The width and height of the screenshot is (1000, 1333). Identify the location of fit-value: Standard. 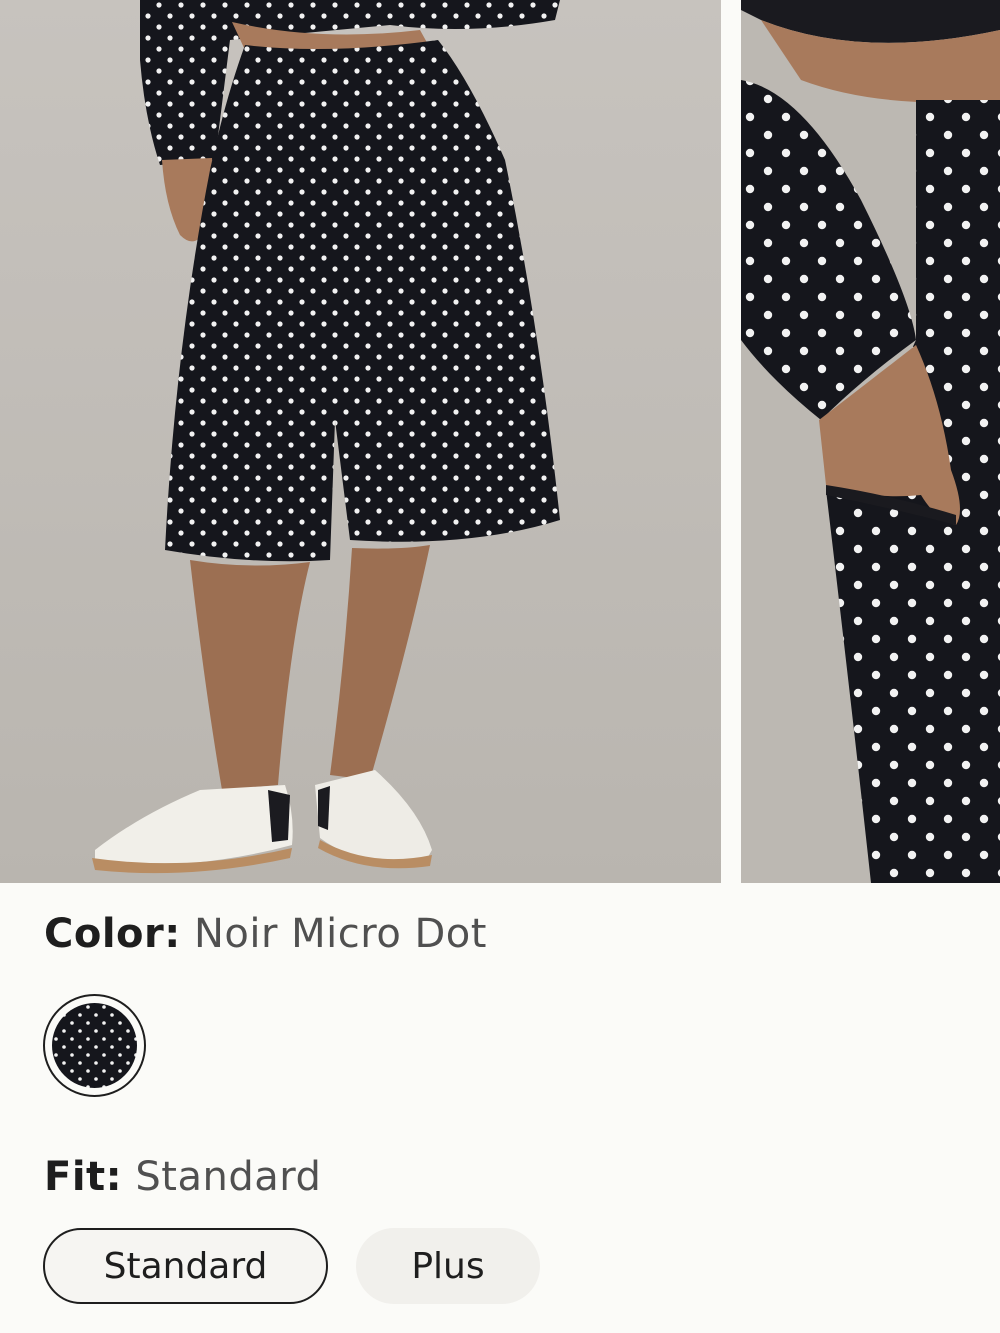
(228, 1177).